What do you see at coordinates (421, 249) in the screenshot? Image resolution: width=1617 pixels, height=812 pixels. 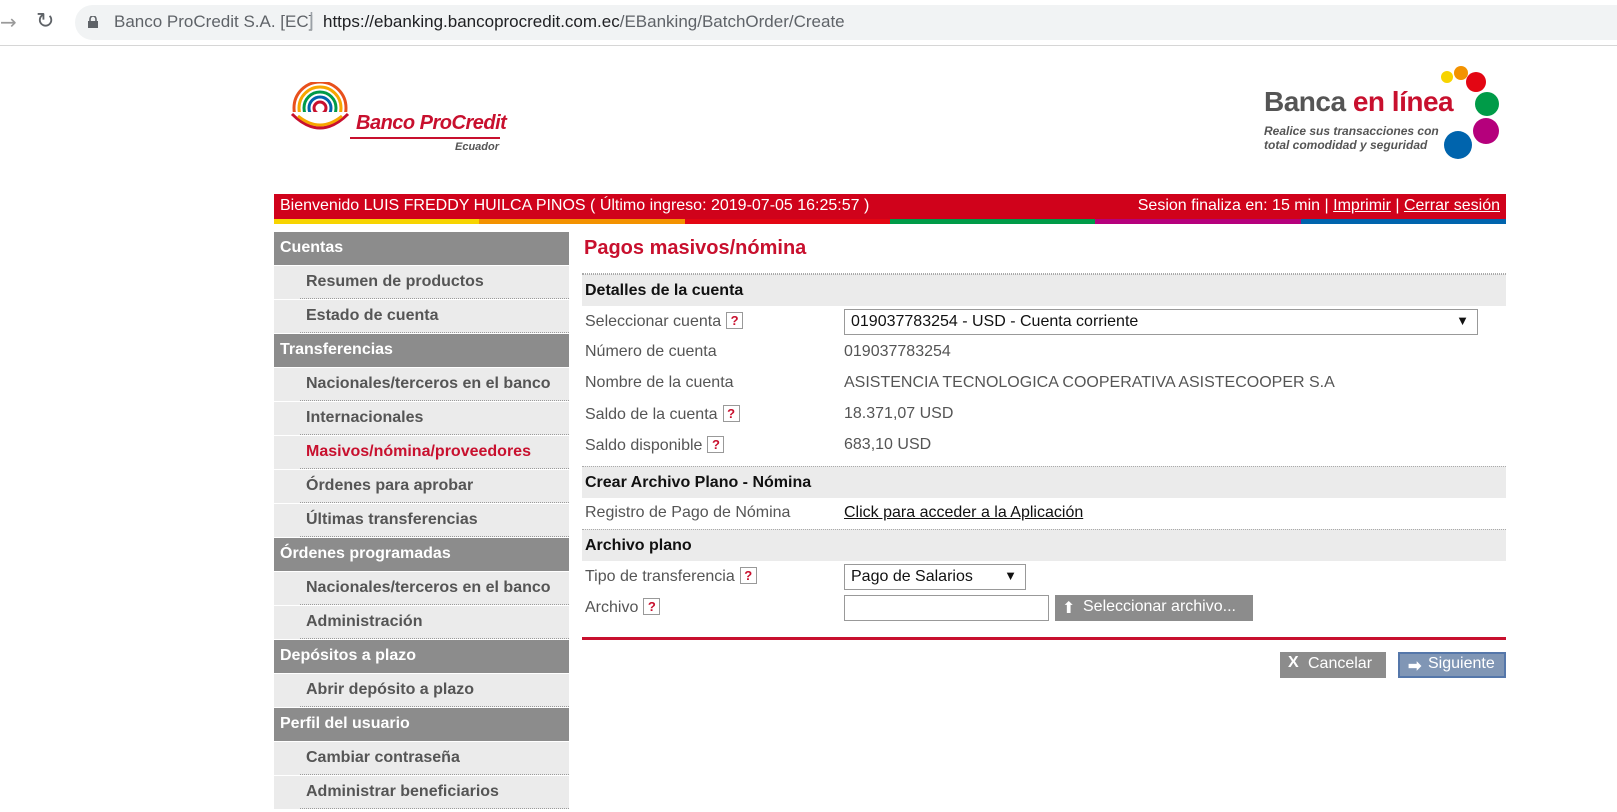 I see `sidebar-section-cuentas: Cuentas` at bounding box center [421, 249].